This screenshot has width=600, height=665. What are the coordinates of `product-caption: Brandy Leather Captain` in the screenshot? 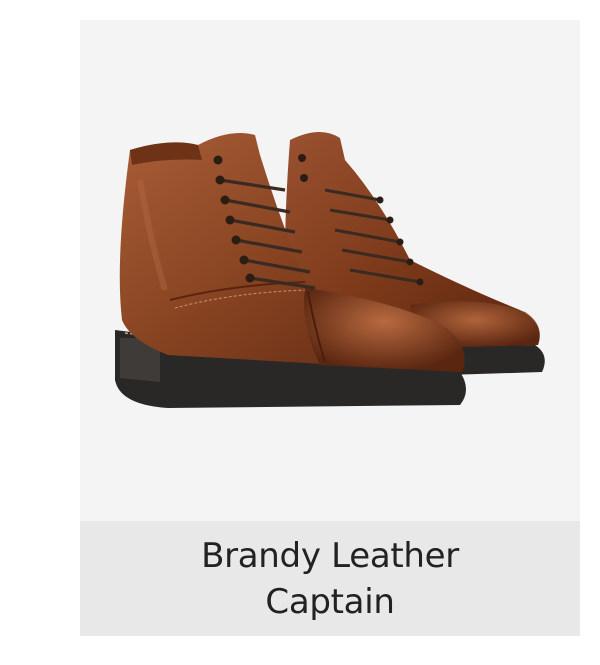 It's located at (330, 578).